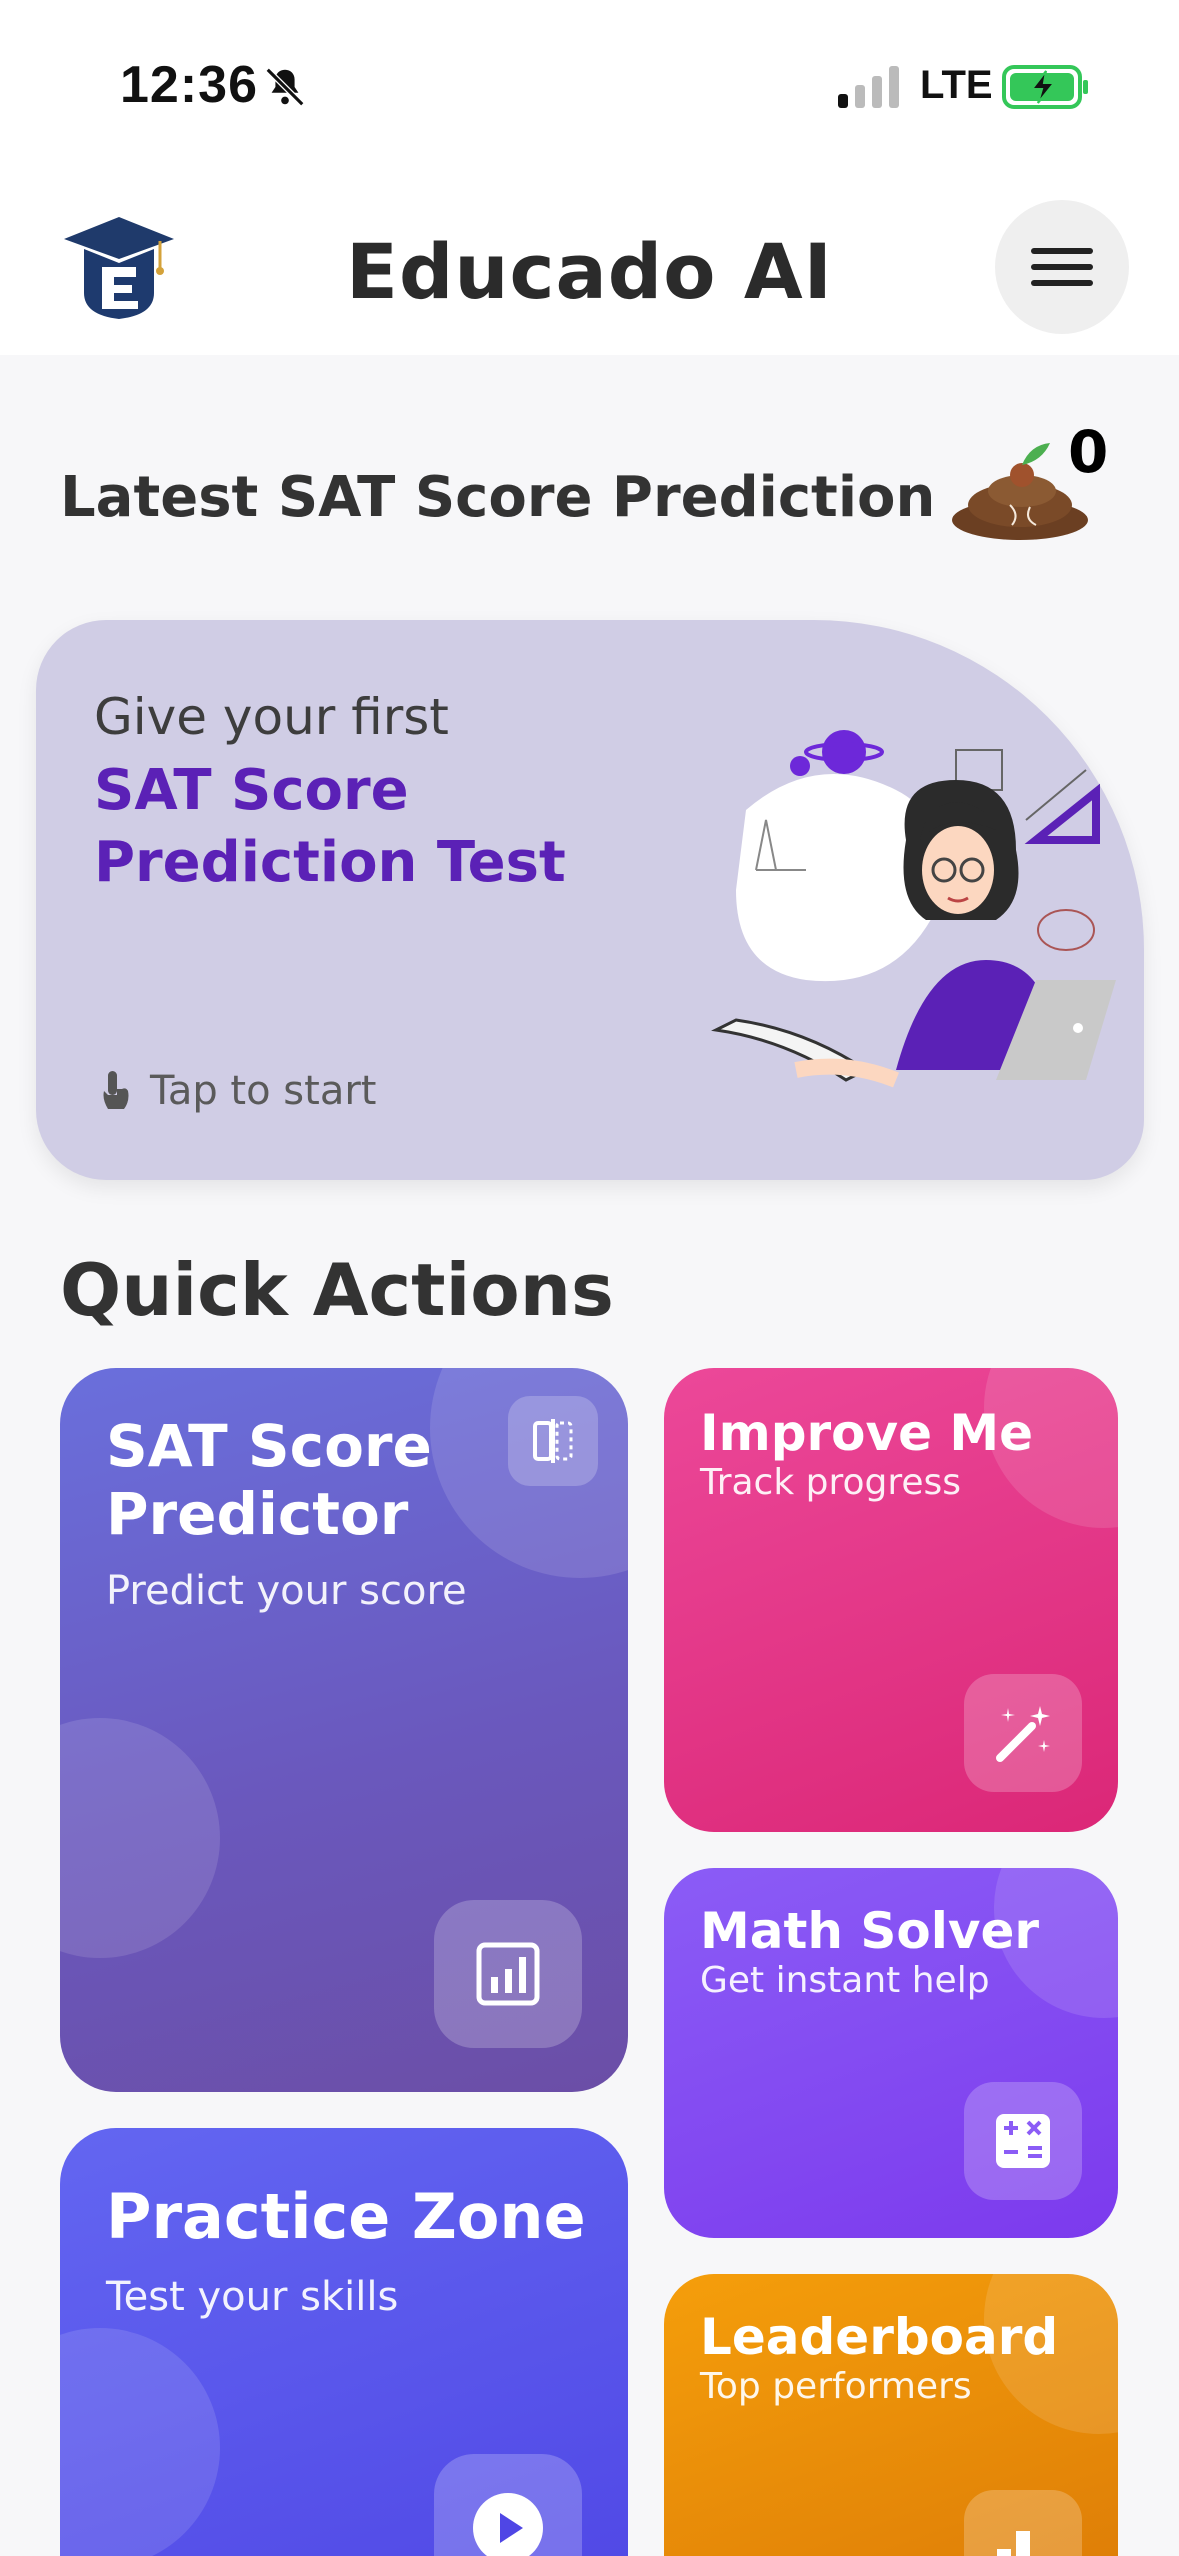 This screenshot has height=2556, width=1179. Describe the element at coordinates (891, 1600) in the screenshot. I see `improve-me-card: Improve Me Track progress` at that location.